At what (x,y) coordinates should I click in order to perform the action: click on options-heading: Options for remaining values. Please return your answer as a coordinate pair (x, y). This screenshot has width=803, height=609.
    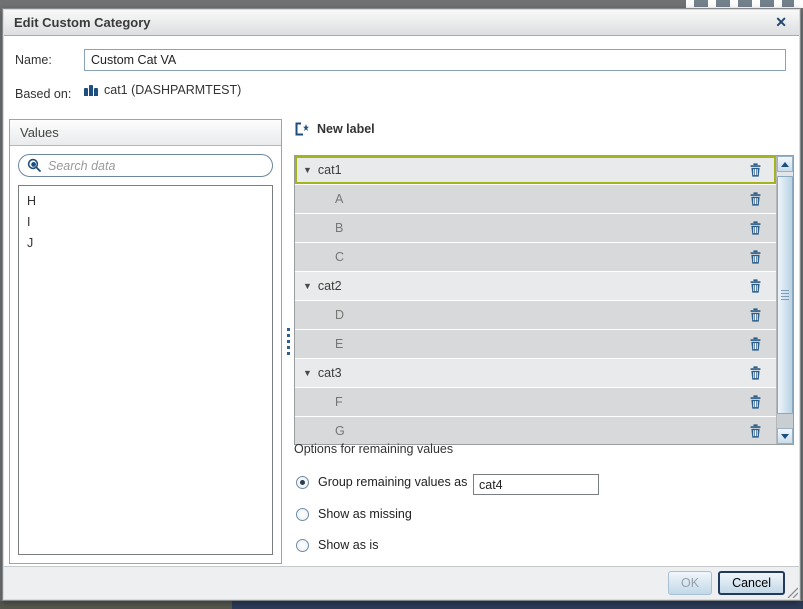
    Looking at the image, I should click on (374, 449).